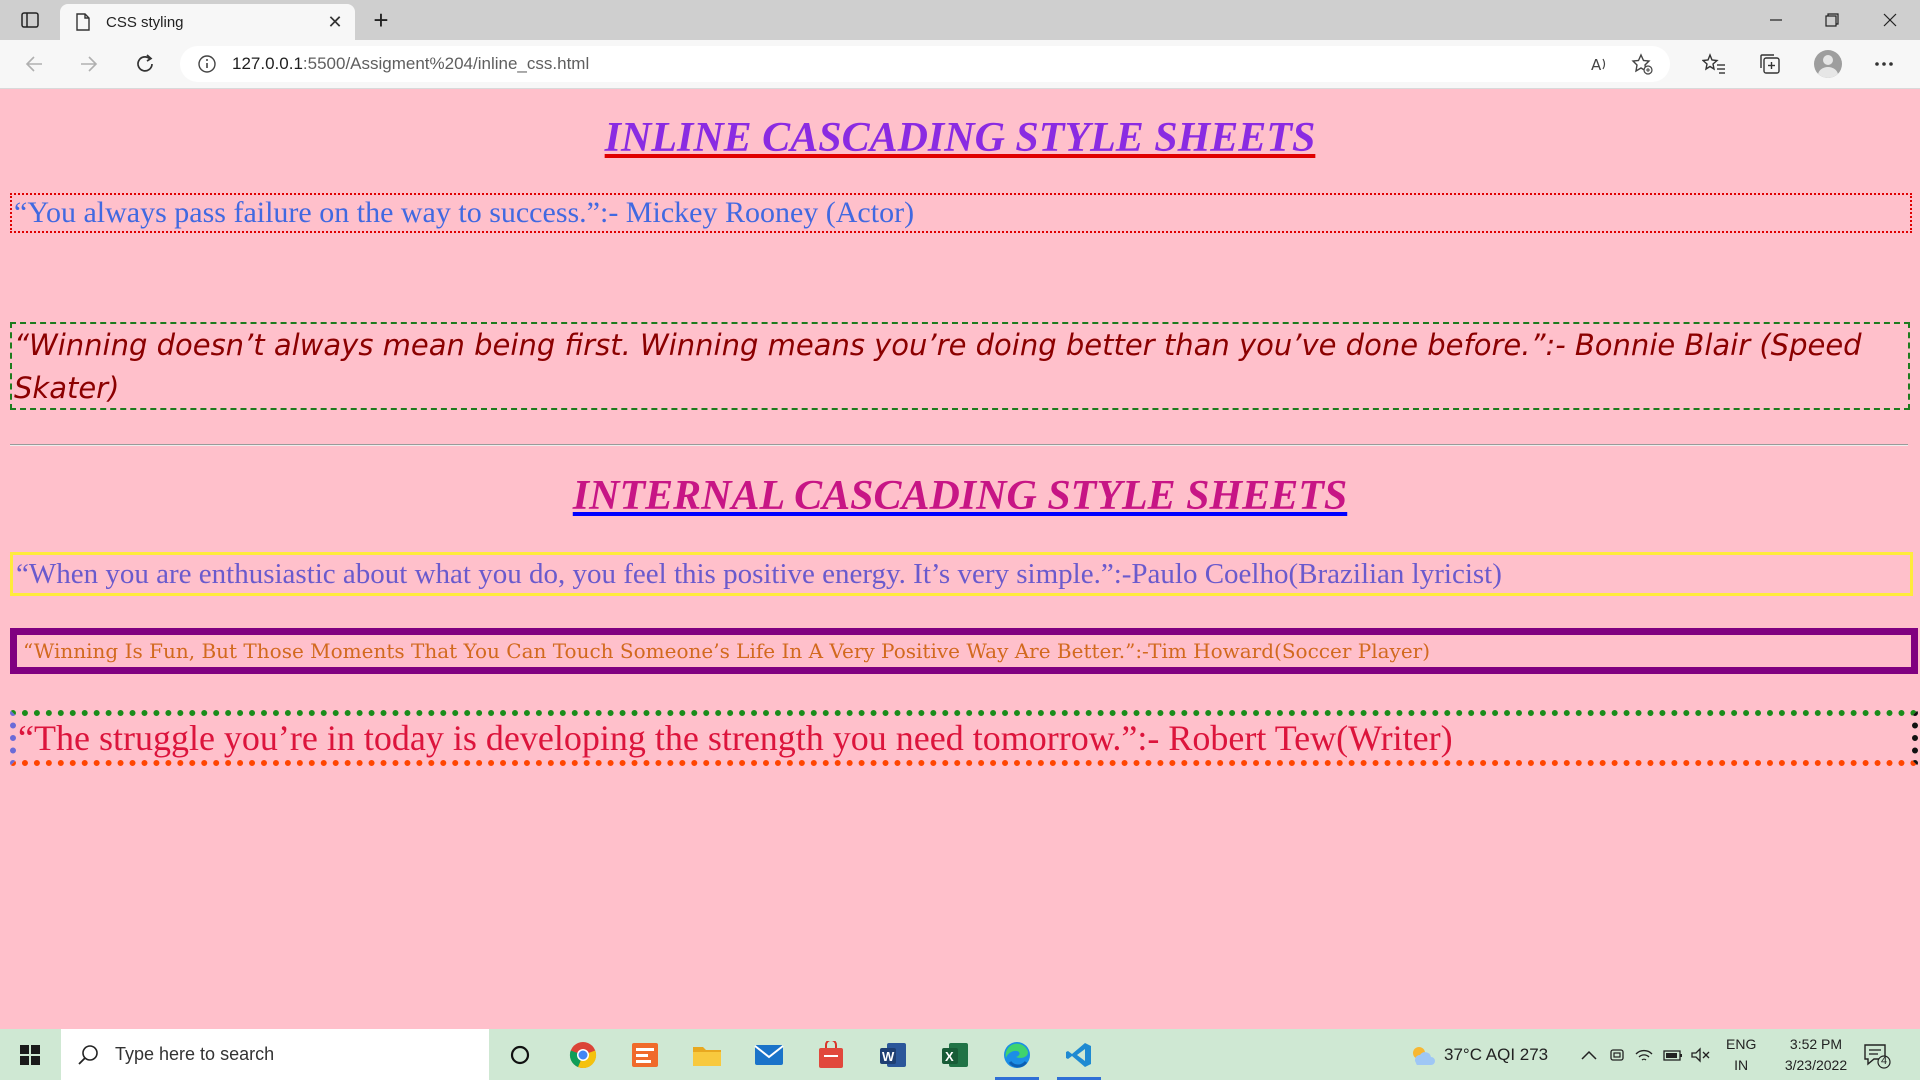 Image resolution: width=1920 pixels, height=1080 pixels. Describe the element at coordinates (207, 22) in the screenshot. I see `browser-tab: CSS styling ✕` at that location.